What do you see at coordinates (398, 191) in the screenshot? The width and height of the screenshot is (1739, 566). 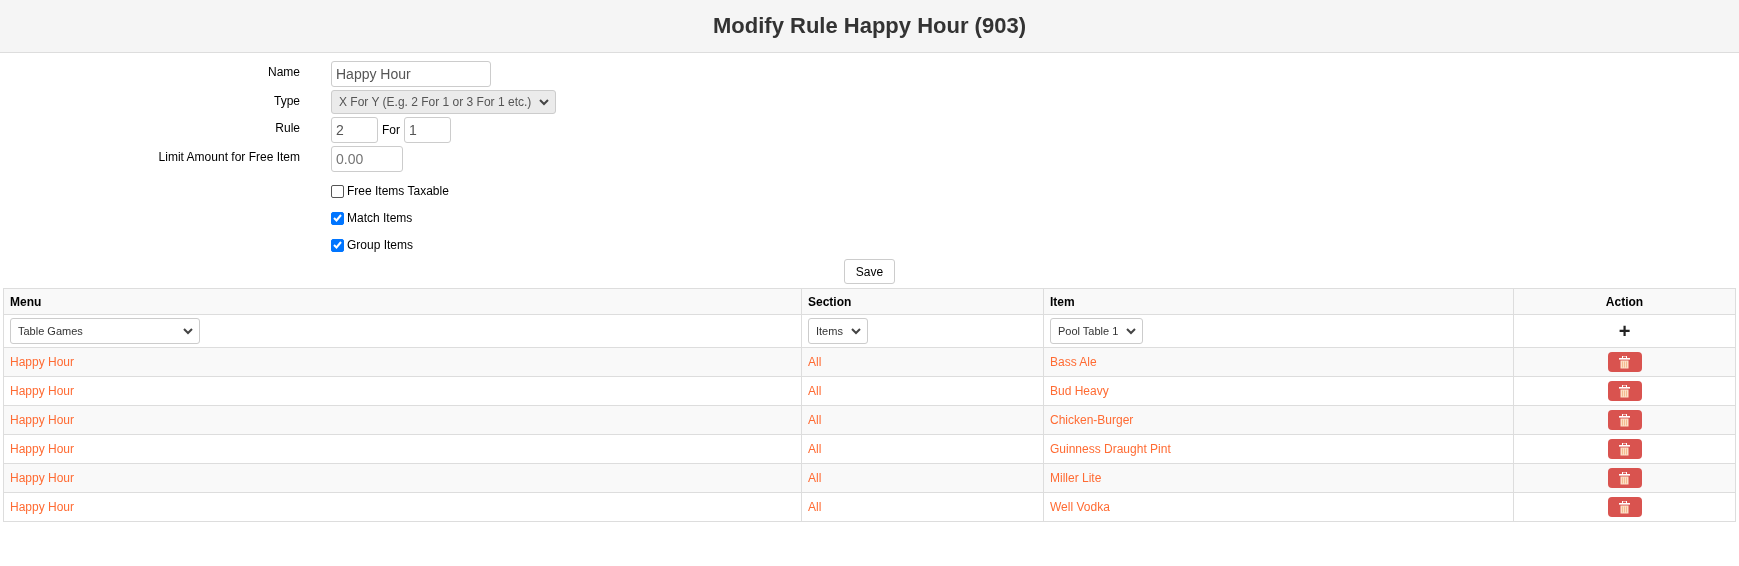 I see `checkbox-label: Free Items Taxable` at bounding box center [398, 191].